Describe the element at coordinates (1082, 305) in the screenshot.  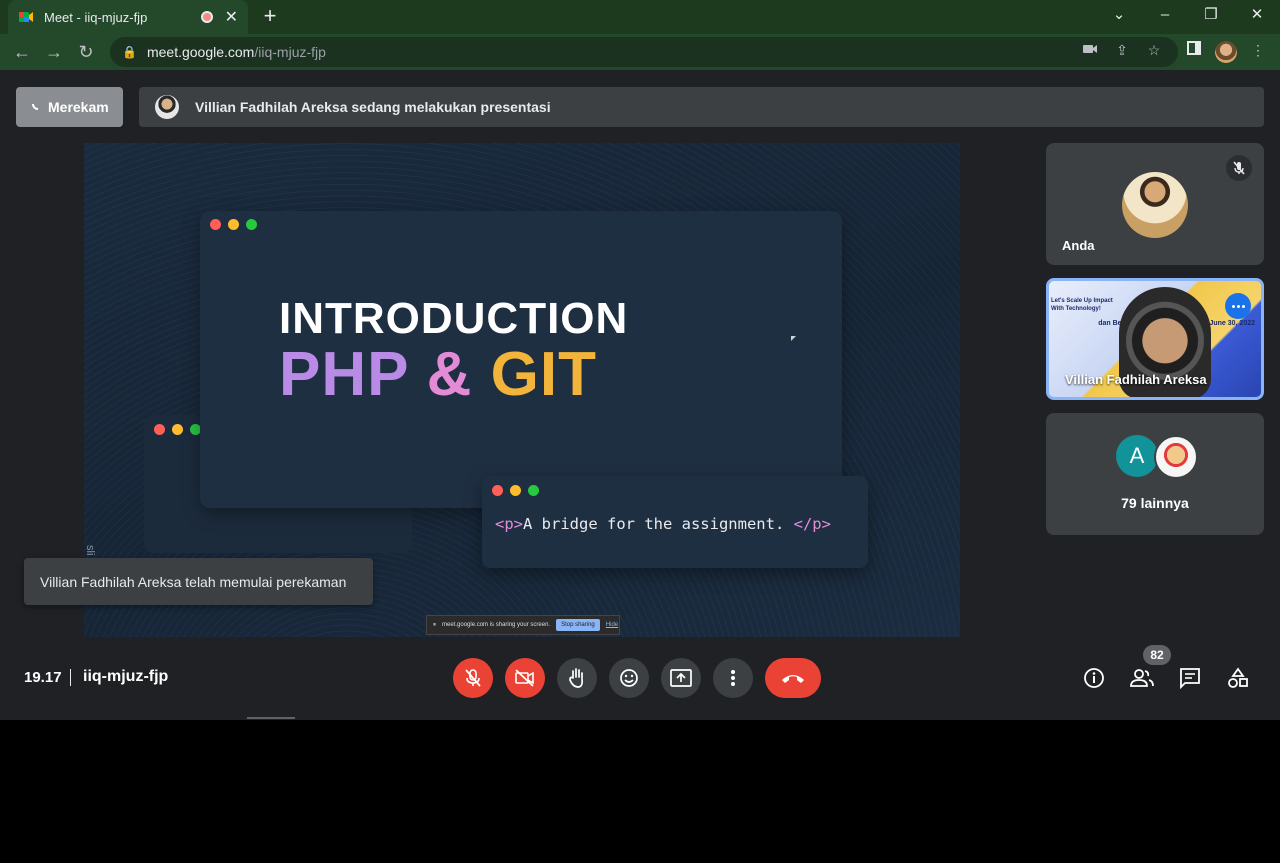
I see `presenter-background-text: Let's Scale Up Impact With Technology!` at that location.